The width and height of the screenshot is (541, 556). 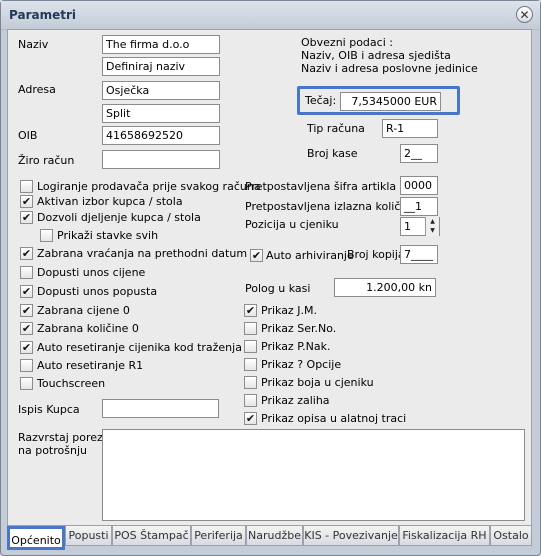 What do you see at coordinates (26, 201) in the screenshot?
I see `check-aktivan-izbor: ✔` at bounding box center [26, 201].